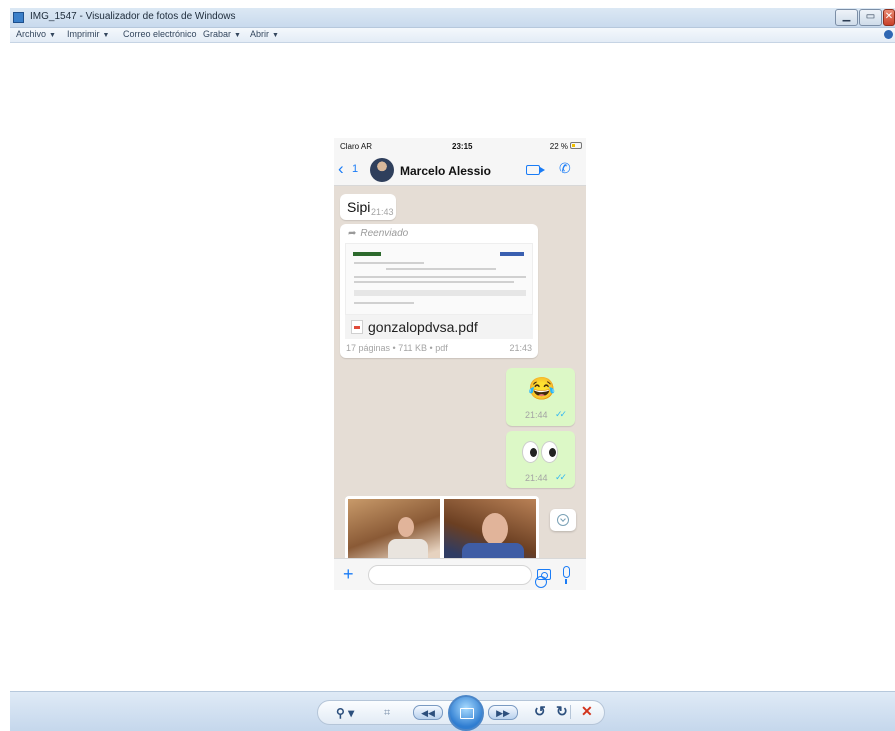 The height and width of the screenshot is (731, 895). Describe the element at coordinates (587, 711) in the screenshot. I see `delete-icon: ✕` at that location.